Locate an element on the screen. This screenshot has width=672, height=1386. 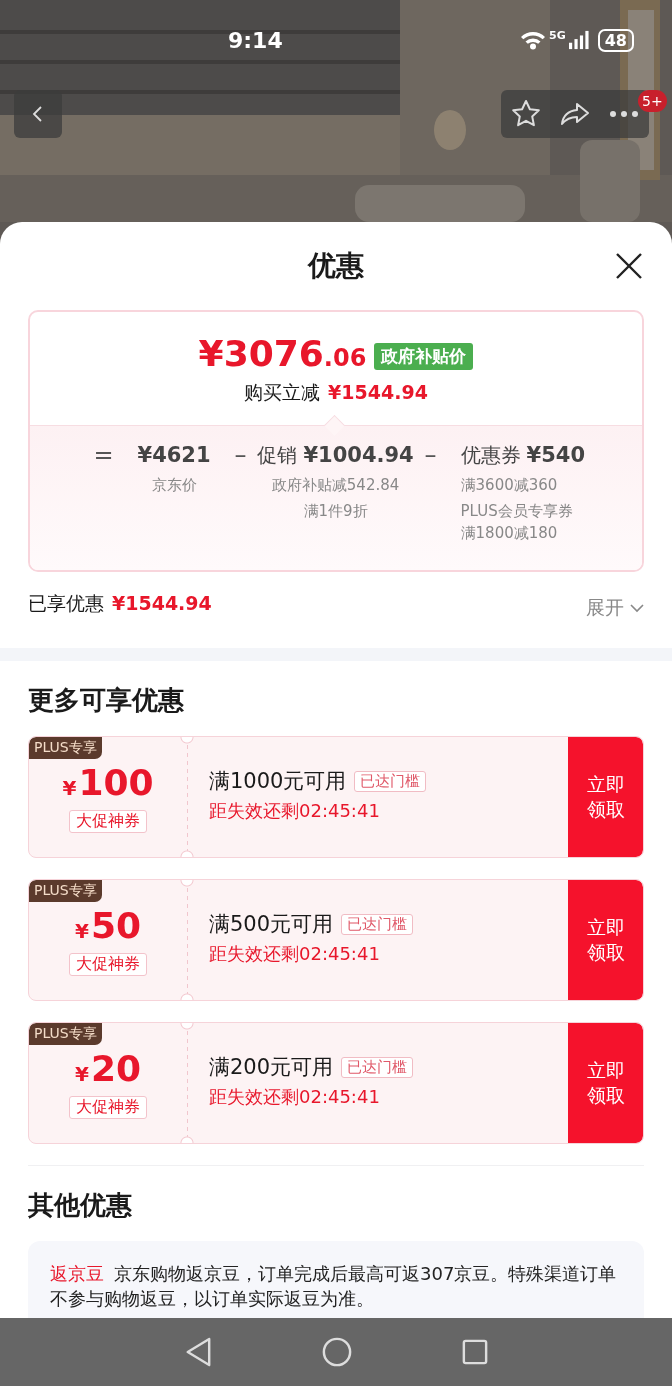
back-icon is located at coordinates (198, 1352).